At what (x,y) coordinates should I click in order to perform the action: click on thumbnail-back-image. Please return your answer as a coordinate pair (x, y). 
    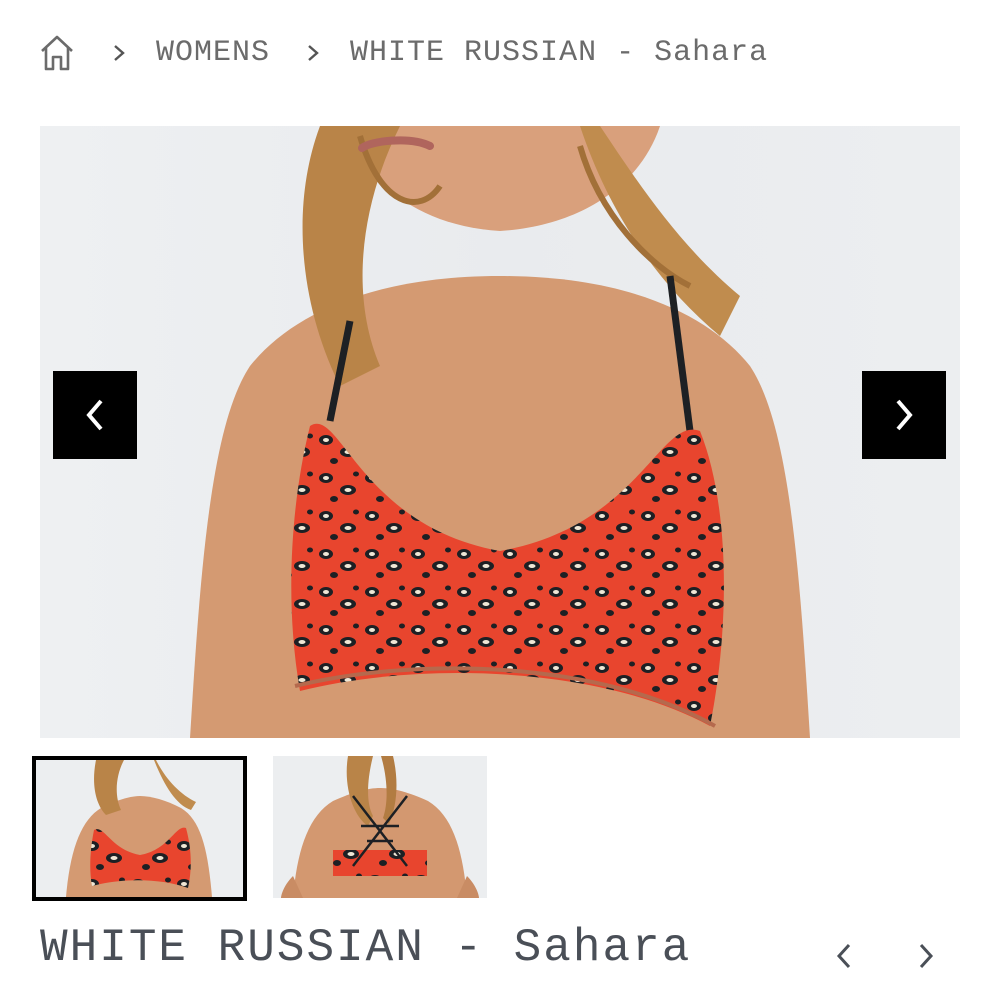
    Looking at the image, I should click on (380, 827).